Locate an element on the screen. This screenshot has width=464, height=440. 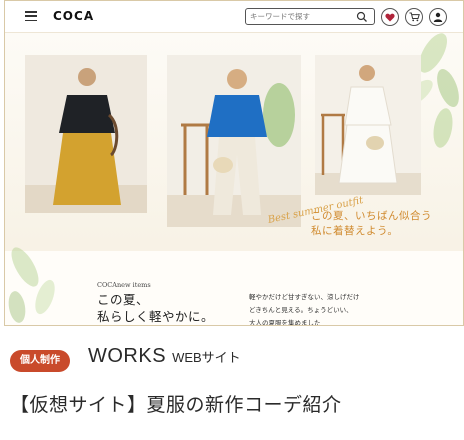
search-input is located at coordinates (300, 16).